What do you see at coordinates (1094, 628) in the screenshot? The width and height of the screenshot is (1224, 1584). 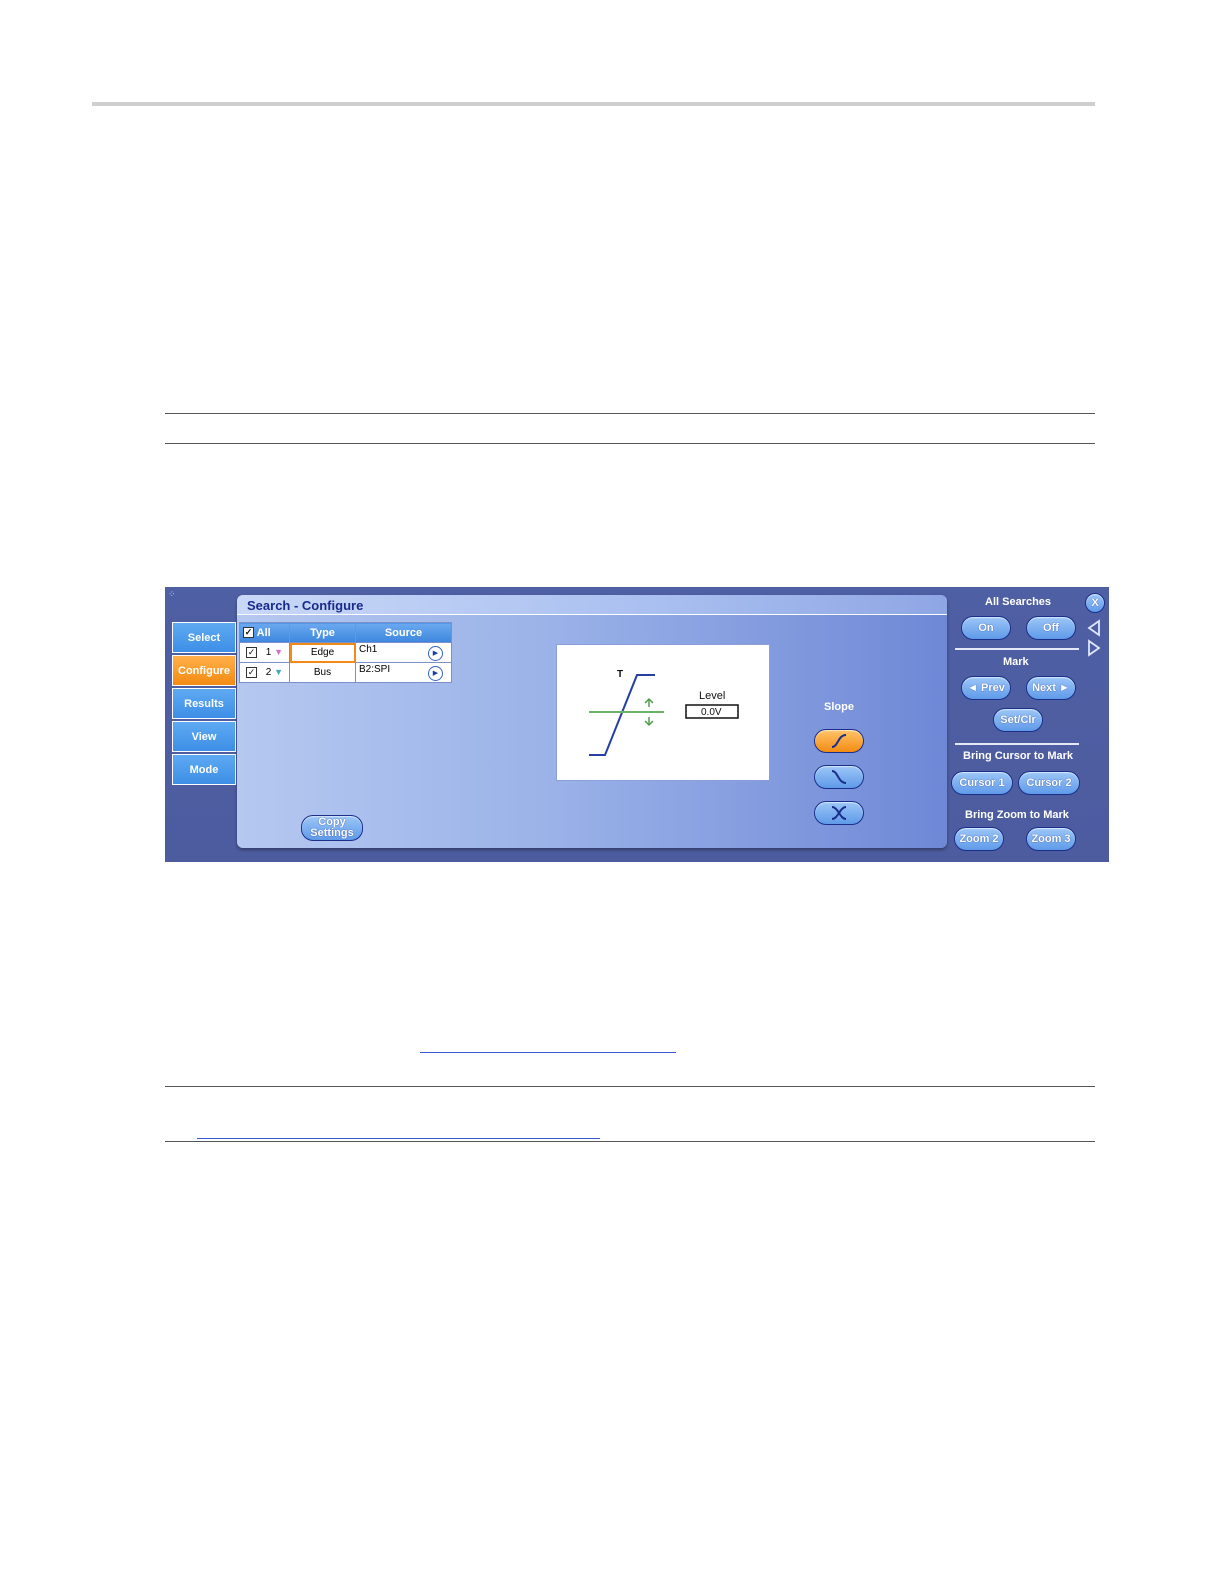 I see `panel-collapse-left-icon` at bounding box center [1094, 628].